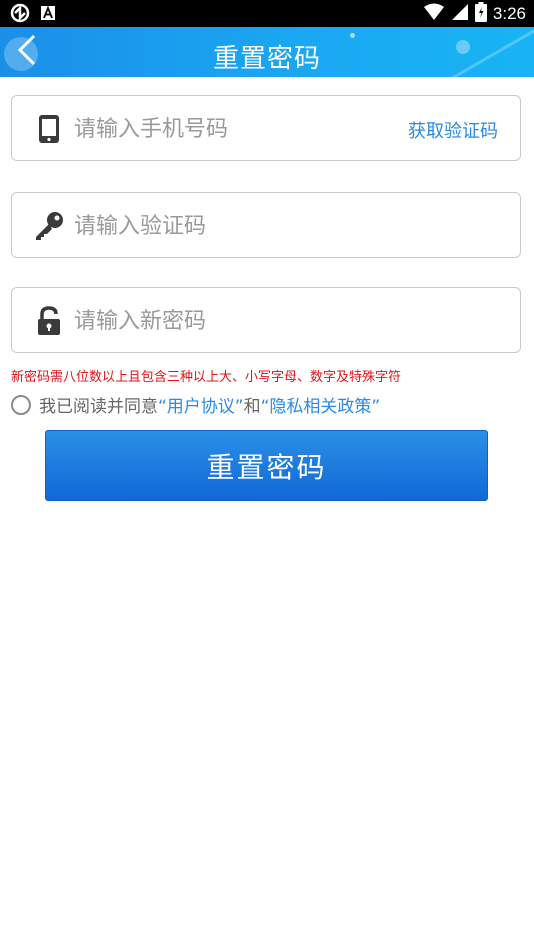 This screenshot has height=950, width=534. What do you see at coordinates (48, 15) in the screenshot?
I see `a-icon` at bounding box center [48, 15].